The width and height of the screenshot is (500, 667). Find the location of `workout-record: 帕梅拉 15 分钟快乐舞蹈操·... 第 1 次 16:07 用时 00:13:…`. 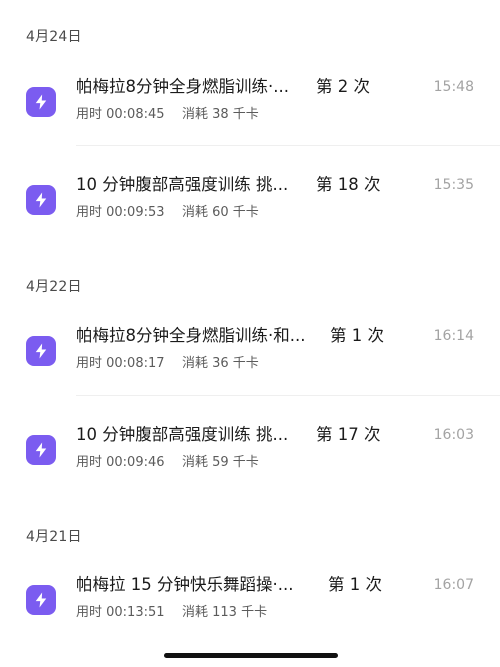

workout-record: 帕梅拉 15 分钟快乐舞蹈操·... 第 1 次 16:07 用时 00:13:… is located at coordinates (250, 604).